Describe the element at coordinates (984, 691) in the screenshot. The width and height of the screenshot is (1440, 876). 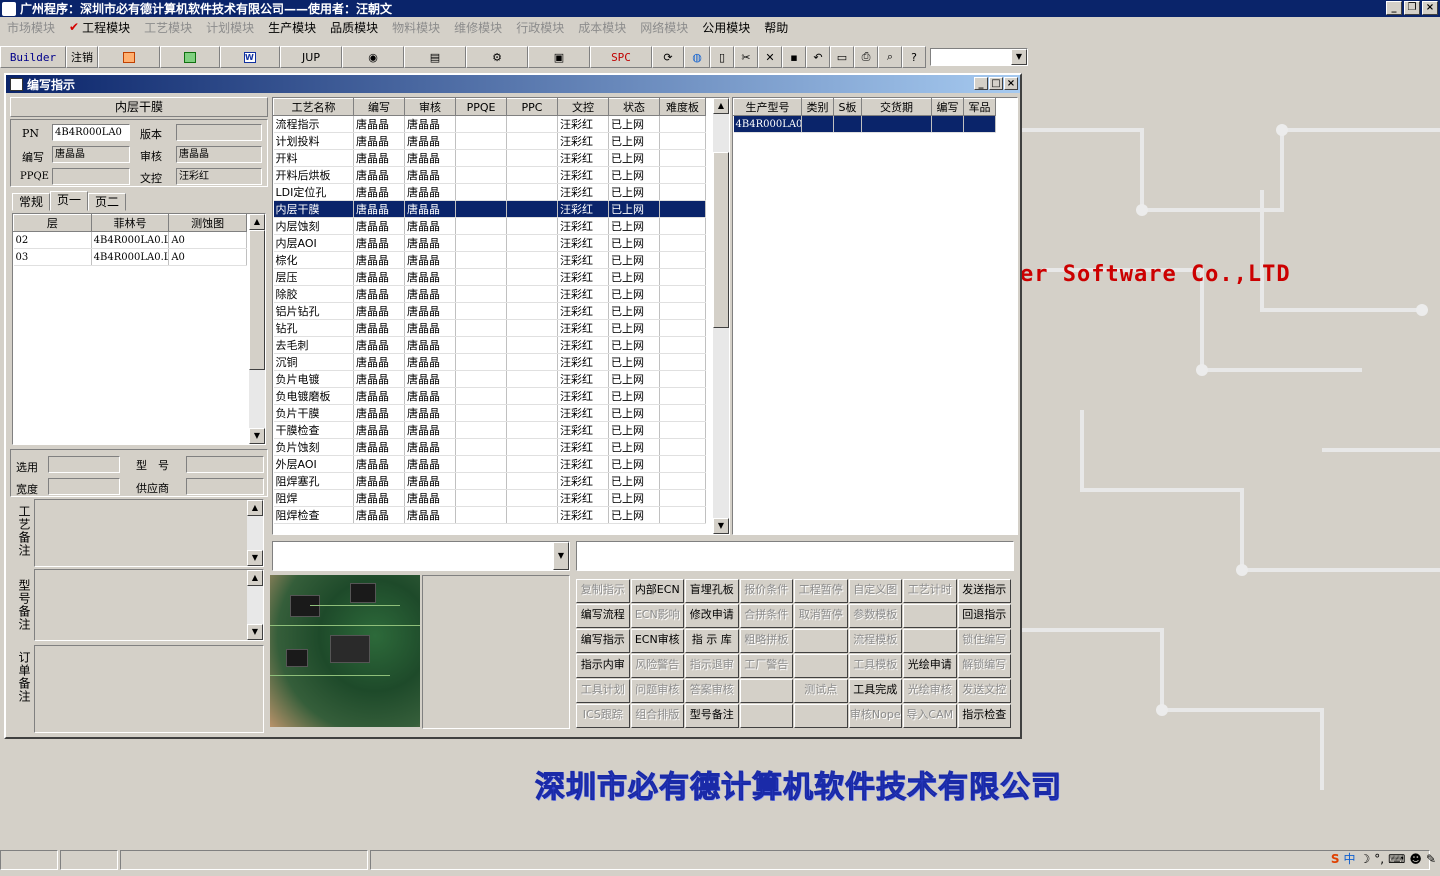
I see `action-button: 发送文控` at that location.